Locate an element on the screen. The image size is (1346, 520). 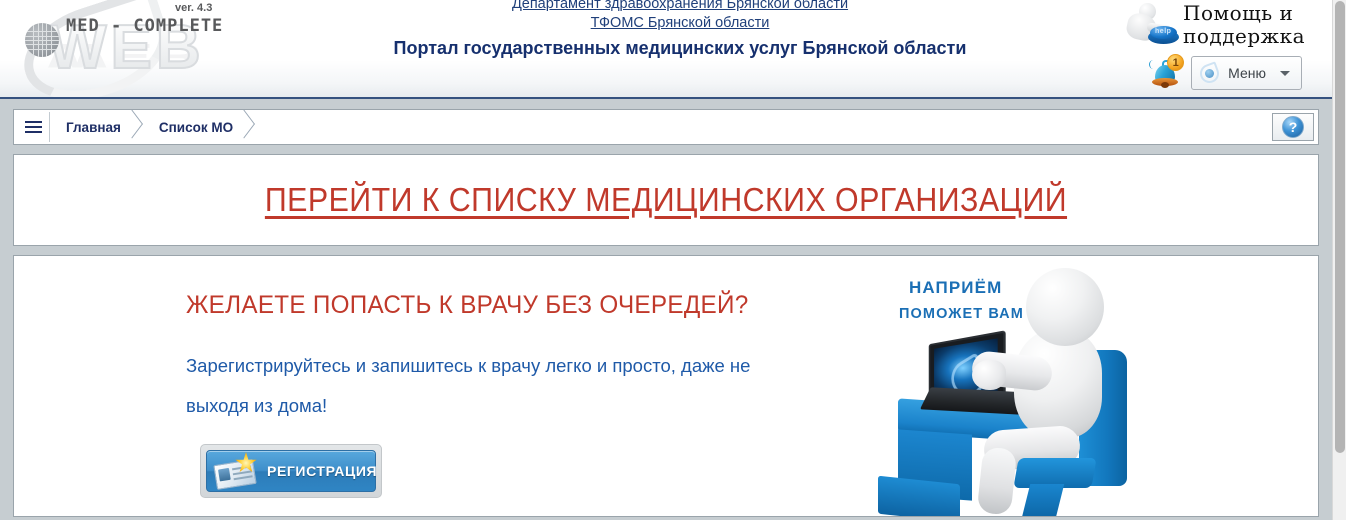
illustration-line-2: ПОМОЖЕТ ВАМ is located at coordinates (961, 314).